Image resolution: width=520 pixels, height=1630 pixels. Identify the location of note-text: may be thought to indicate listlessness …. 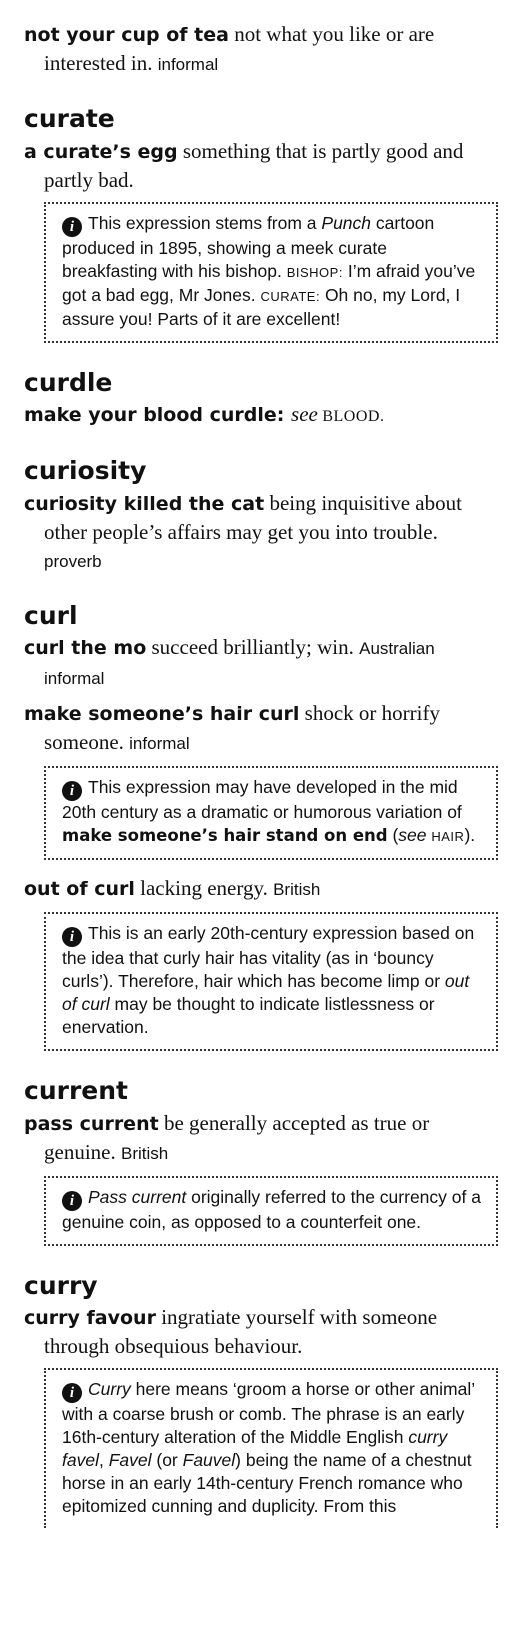
(248, 1015).